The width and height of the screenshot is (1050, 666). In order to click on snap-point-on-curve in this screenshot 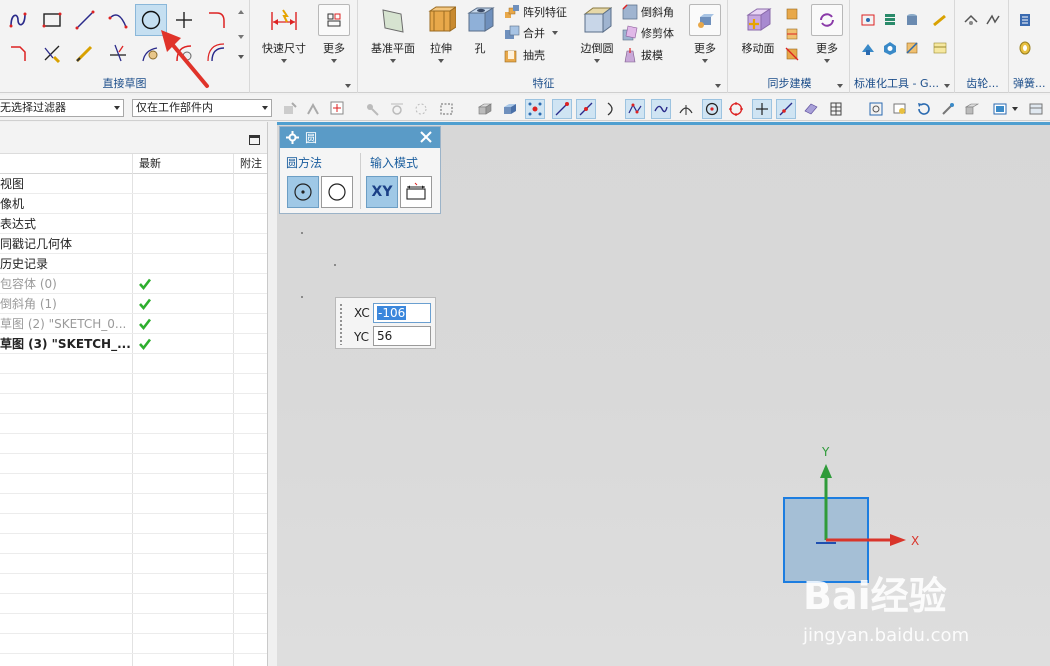, I will do `click(786, 109)`.